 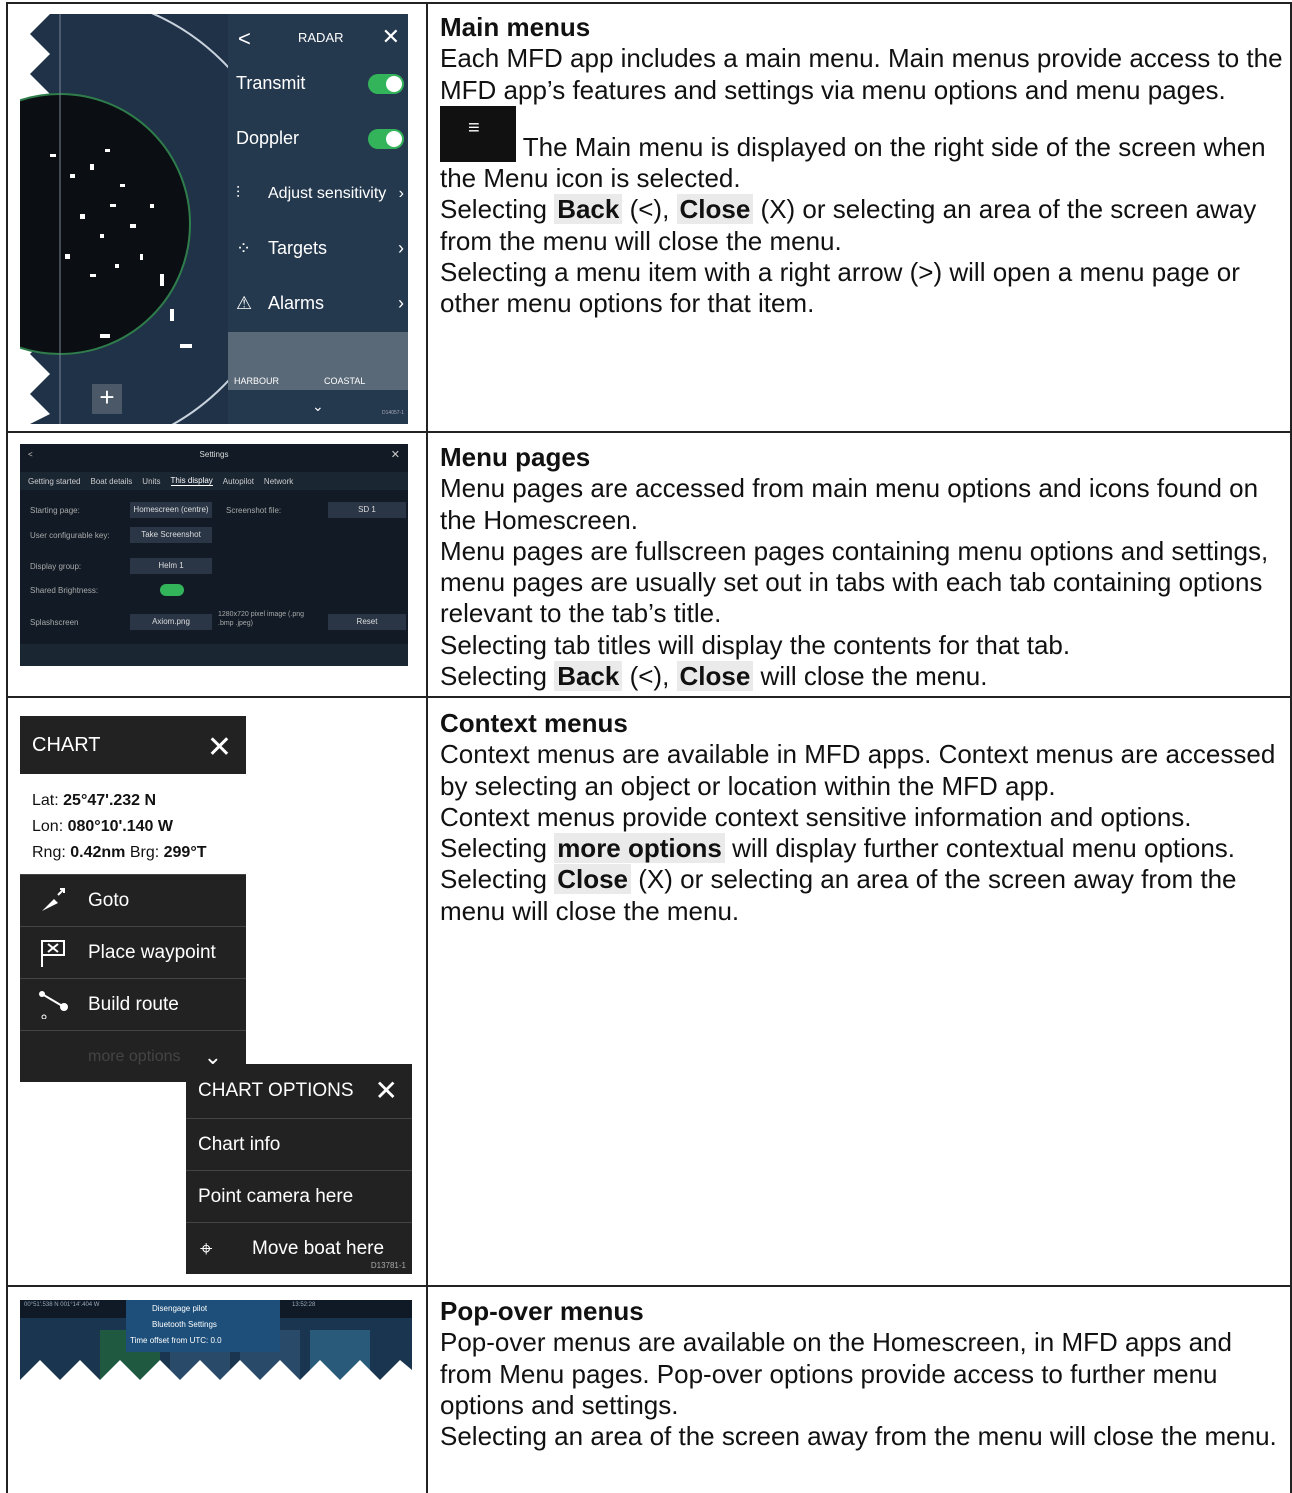 I want to click on menu-item-label: Adjust sensitivity, so click(x=327, y=193).